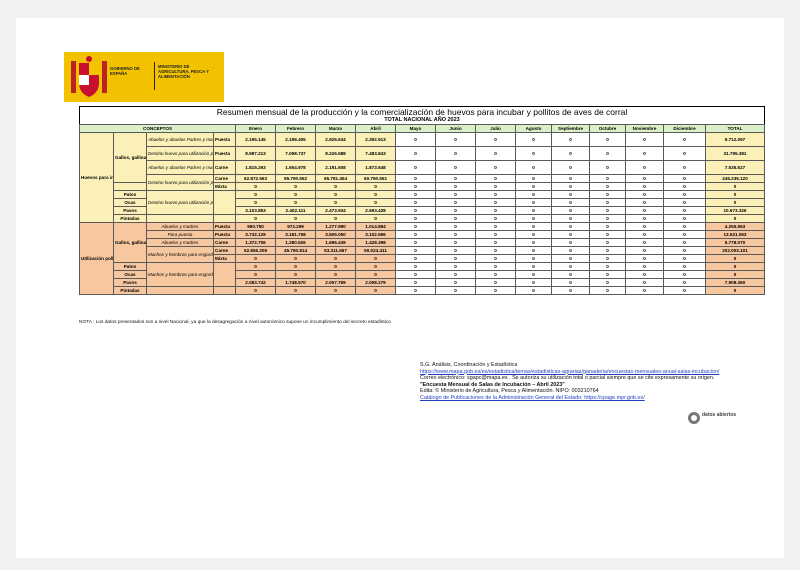  What do you see at coordinates (735, 167) in the screenshot?
I see `total-cell: 7.535.527` at bounding box center [735, 167].